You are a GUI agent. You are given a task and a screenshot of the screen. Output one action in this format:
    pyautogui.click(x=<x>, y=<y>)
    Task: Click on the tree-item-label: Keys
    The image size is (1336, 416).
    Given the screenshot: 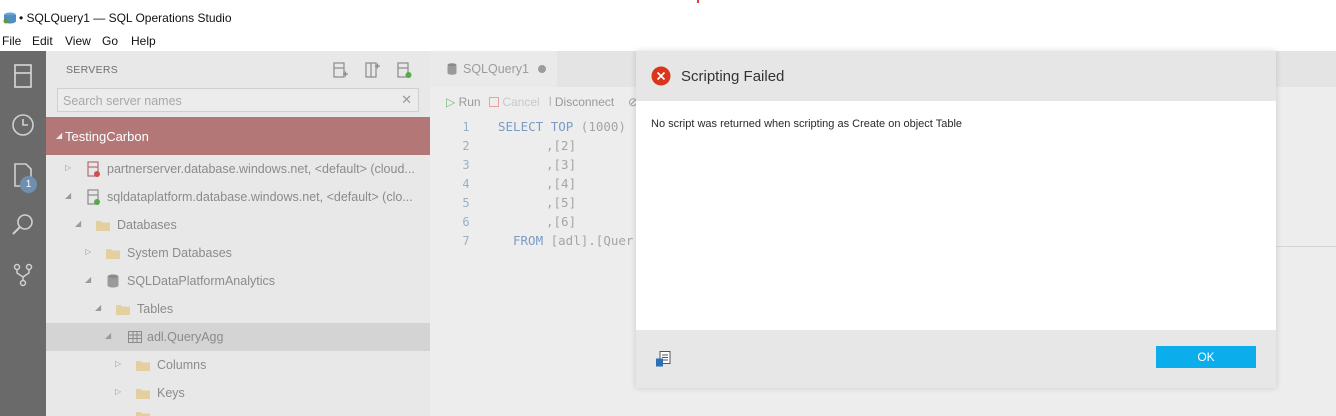 What is the action you would take?
    pyautogui.click(x=171, y=393)
    